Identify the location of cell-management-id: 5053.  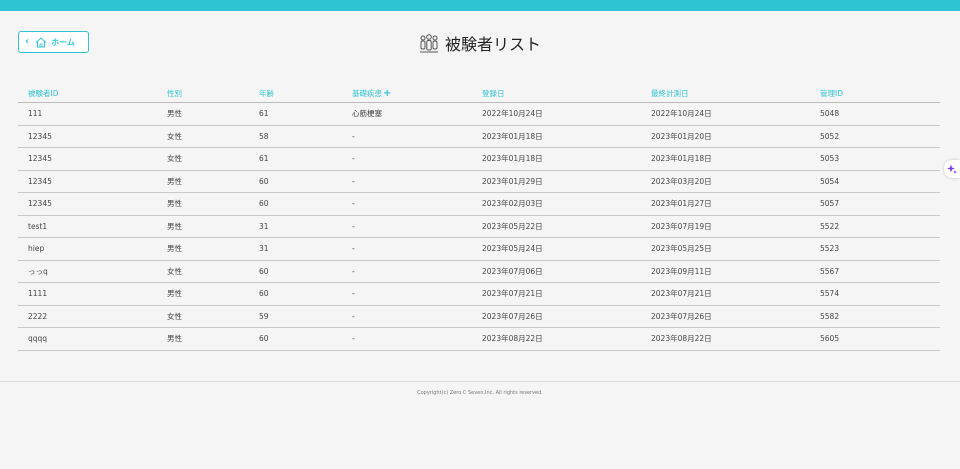
(875, 159).